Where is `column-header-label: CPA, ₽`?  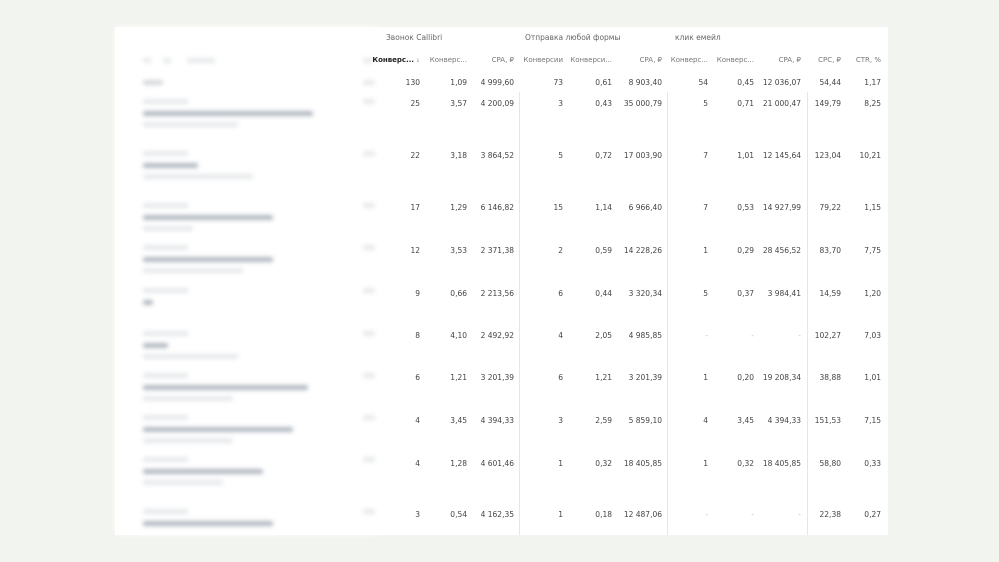
column-header-label: CPA, ₽ is located at coordinates (650, 60).